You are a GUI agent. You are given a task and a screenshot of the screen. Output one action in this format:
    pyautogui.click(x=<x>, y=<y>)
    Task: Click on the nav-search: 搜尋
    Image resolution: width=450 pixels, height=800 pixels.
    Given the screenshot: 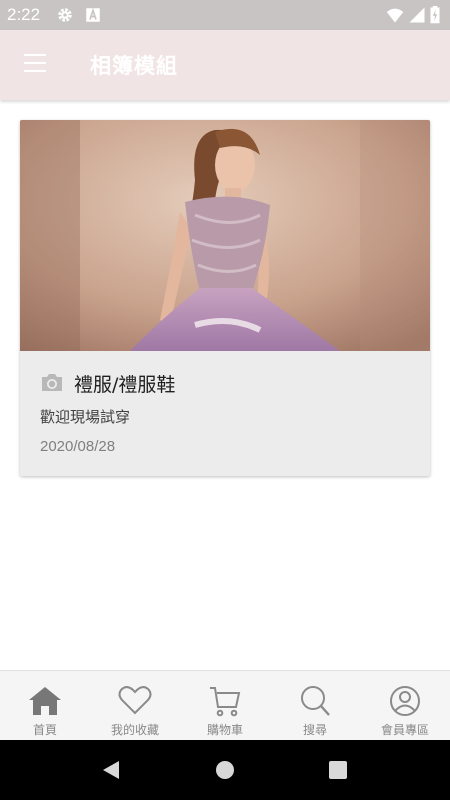 What is the action you would take?
    pyautogui.click(x=315, y=706)
    